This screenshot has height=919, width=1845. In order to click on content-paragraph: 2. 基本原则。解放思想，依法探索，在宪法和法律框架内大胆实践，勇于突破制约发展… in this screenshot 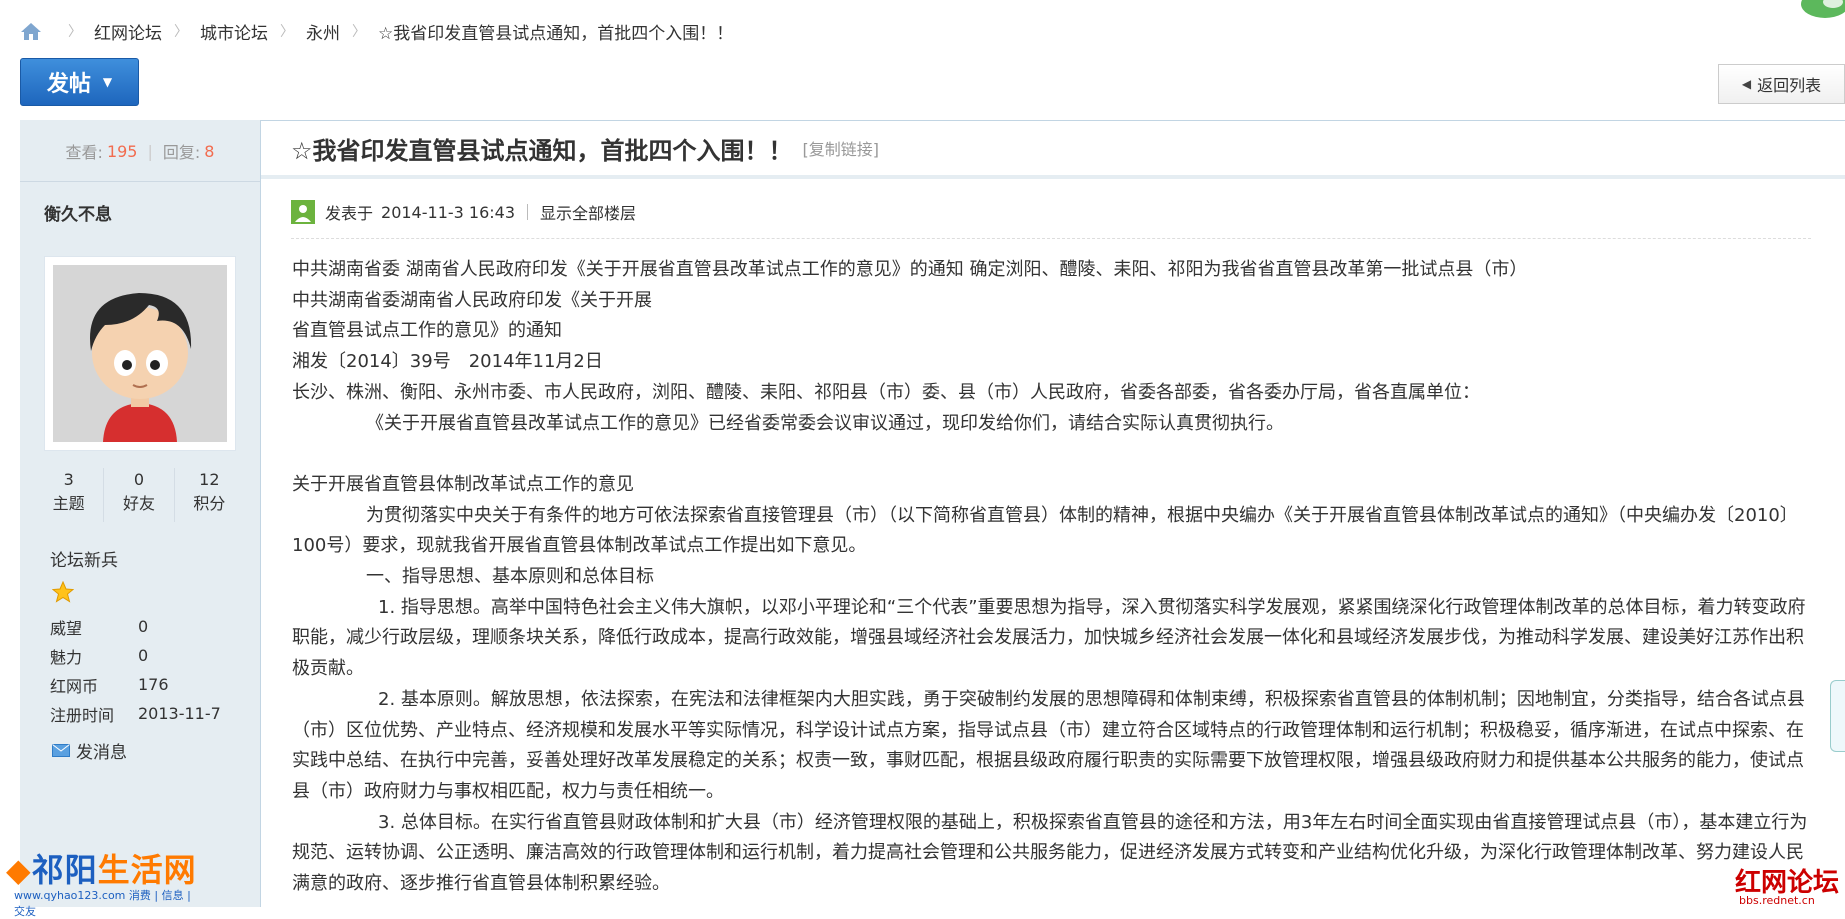, I will do `click(1048, 745)`.